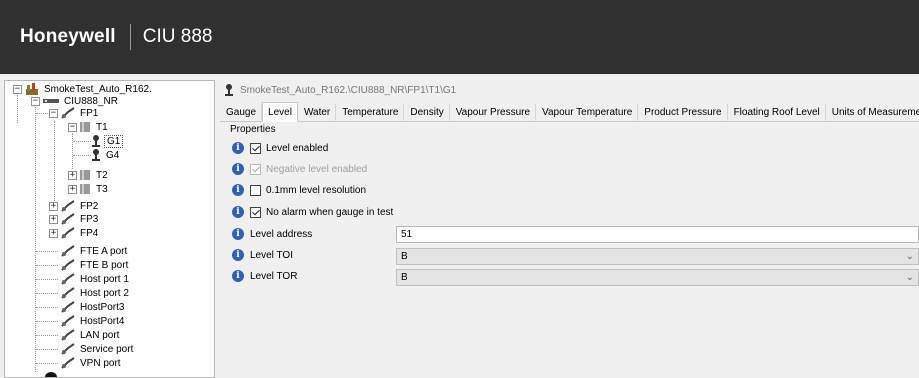 Image resolution: width=919 pixels, height=378 pixels. I want to click on tab-vapour-temperature: Vapour Temperature, so click(587, 112).